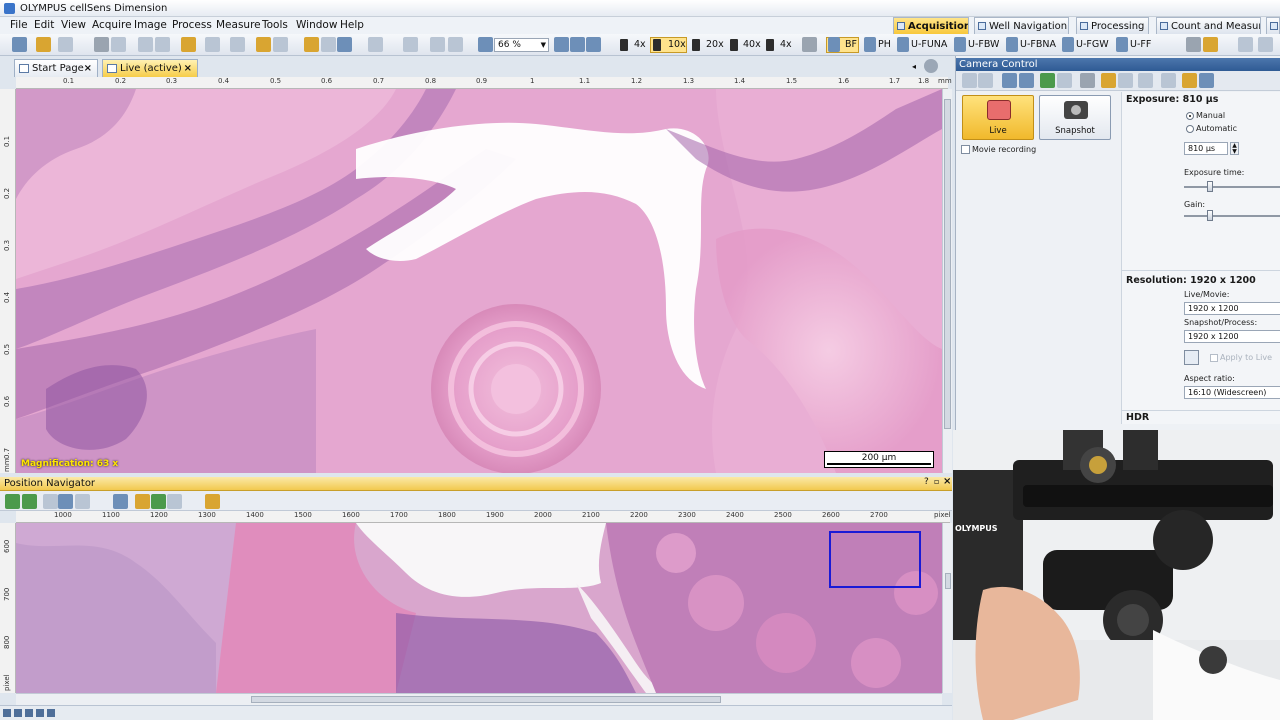 This screenshot has height=720, width=1280. Describe the element at coordinates (1214, 358) in the screenshot. I see `apply-to-live-checkbox` at that location.